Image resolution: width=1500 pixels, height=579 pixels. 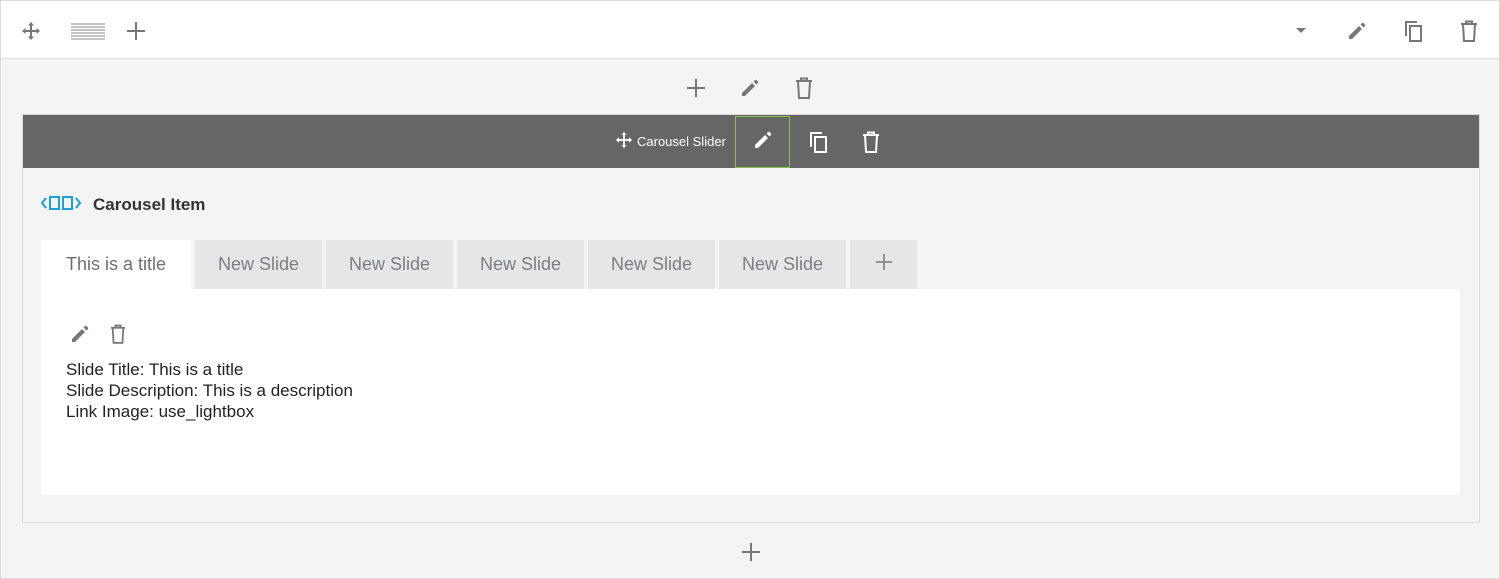 I want to click on slide-description-line: Slide Description: This is a description, so click(x=209, y=390).